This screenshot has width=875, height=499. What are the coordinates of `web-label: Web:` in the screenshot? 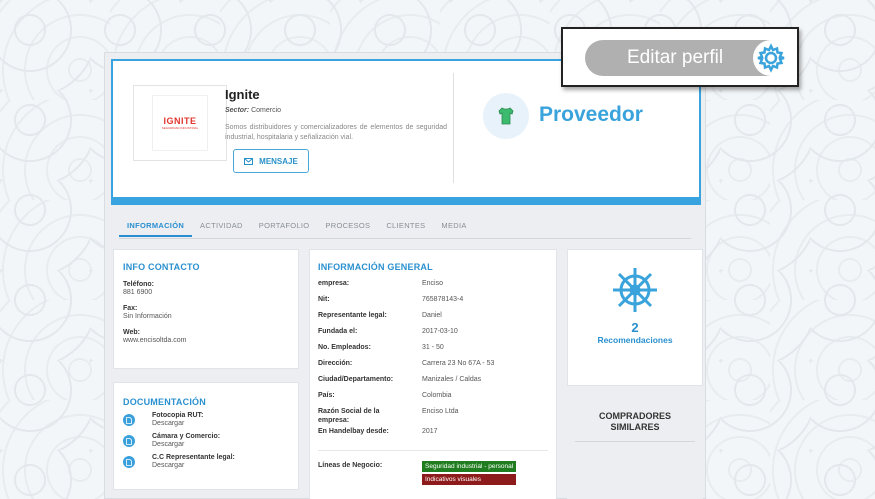 It's located at (131, 332).